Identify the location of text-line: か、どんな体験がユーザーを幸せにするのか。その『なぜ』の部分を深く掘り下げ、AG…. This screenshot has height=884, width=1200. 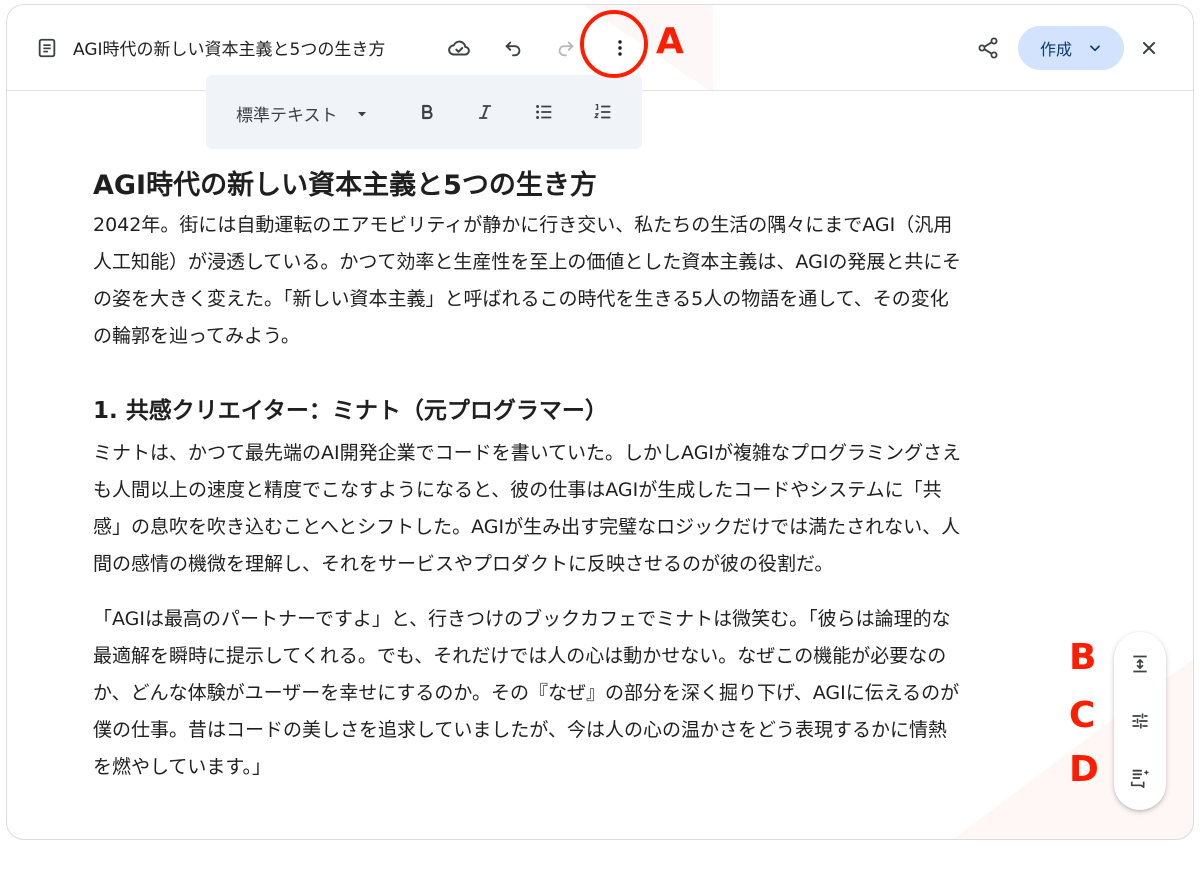
(526, 693).